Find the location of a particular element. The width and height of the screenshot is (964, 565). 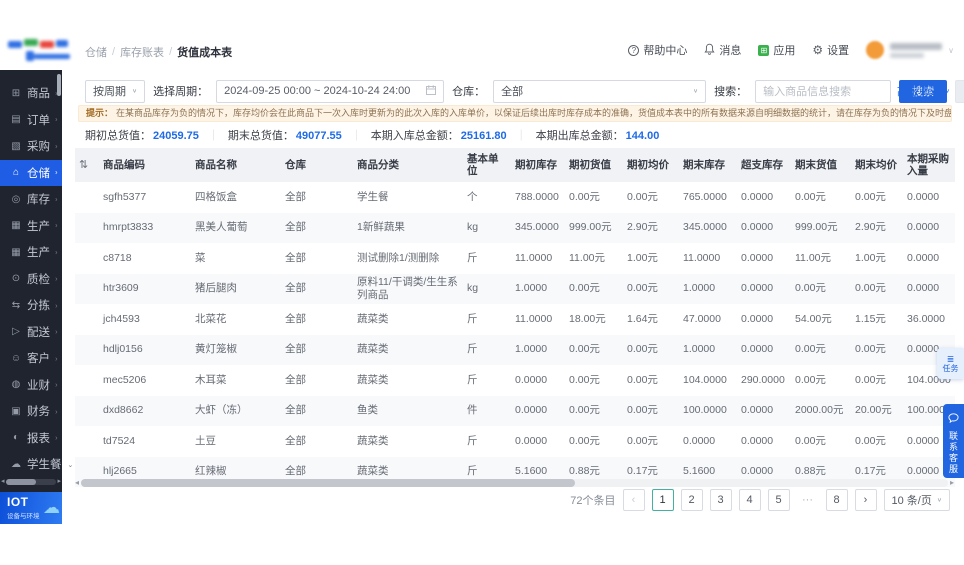

table-cell: 蔬菜类 is located at coordinates (408, 380).